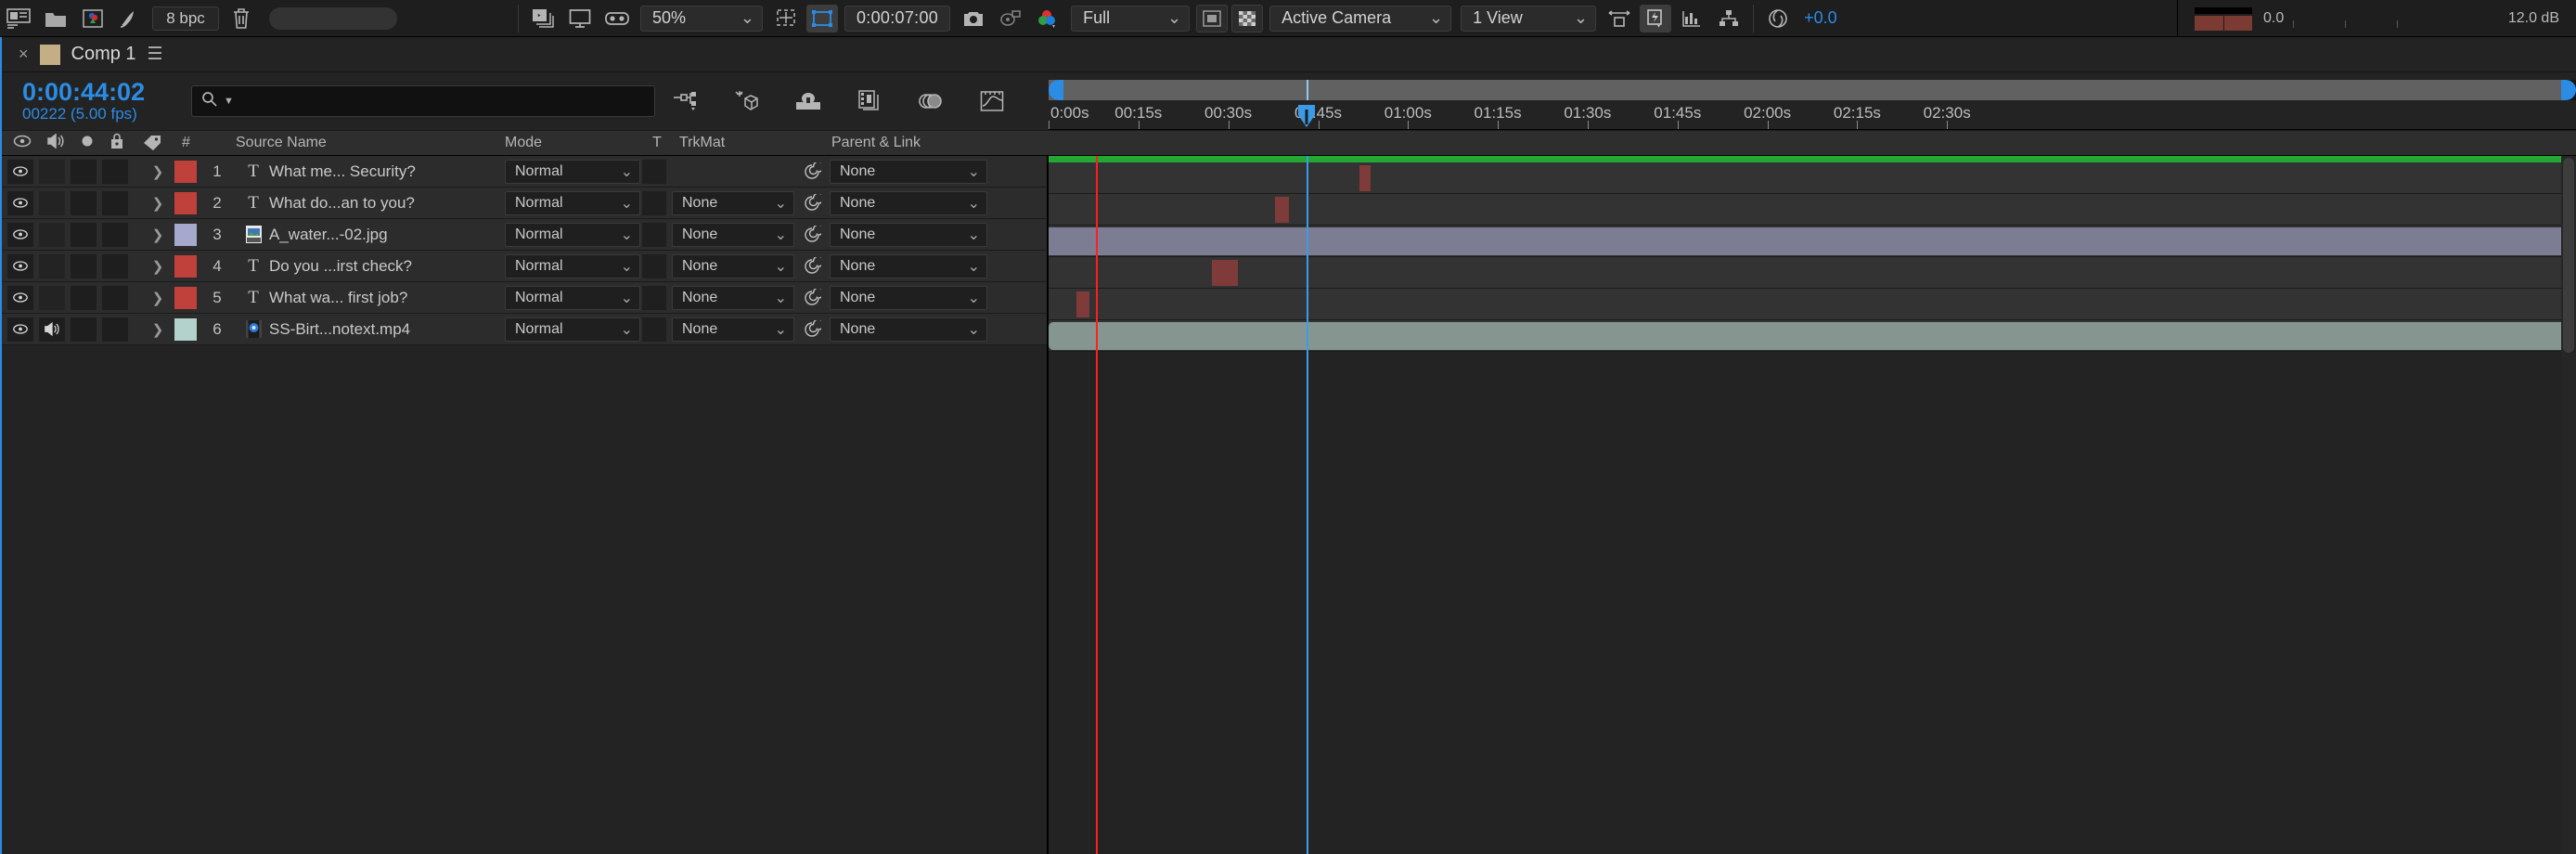  What do you see at coordinates (155, 54) in the screenshot?
I see `panel-menu-icon: ☰` at bounding box center [155, 54].